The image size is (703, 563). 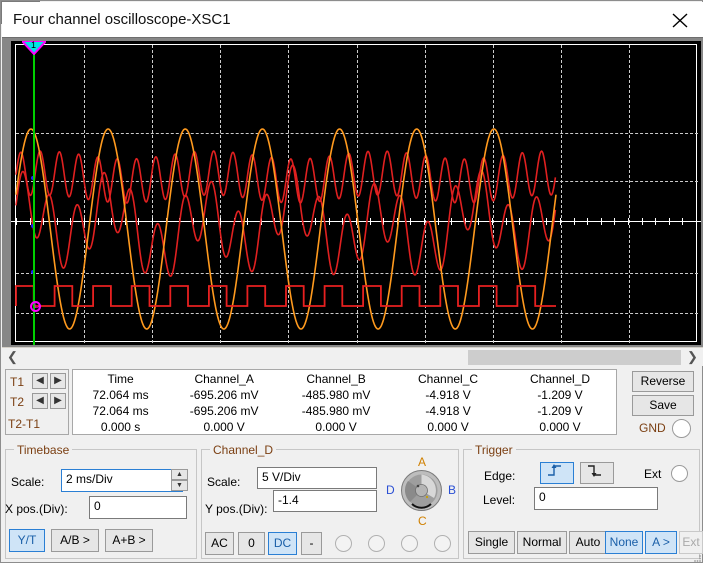 I want to click on channel-radio-b, so click(x=376, y=543).